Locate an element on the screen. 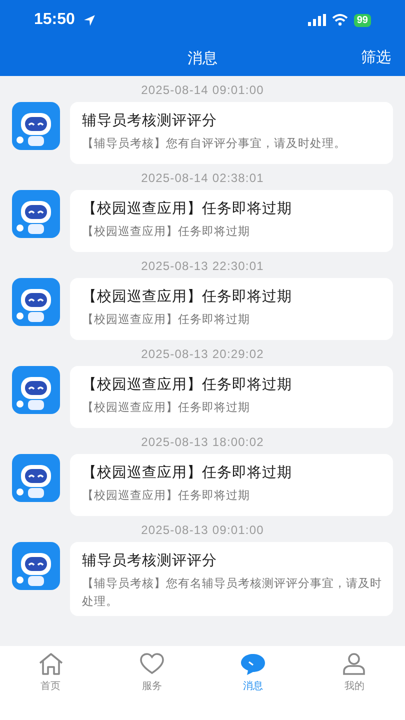 The width and height of the screenshot is (405, 720). page-title: 消息 is located at coordinates (203, 58).